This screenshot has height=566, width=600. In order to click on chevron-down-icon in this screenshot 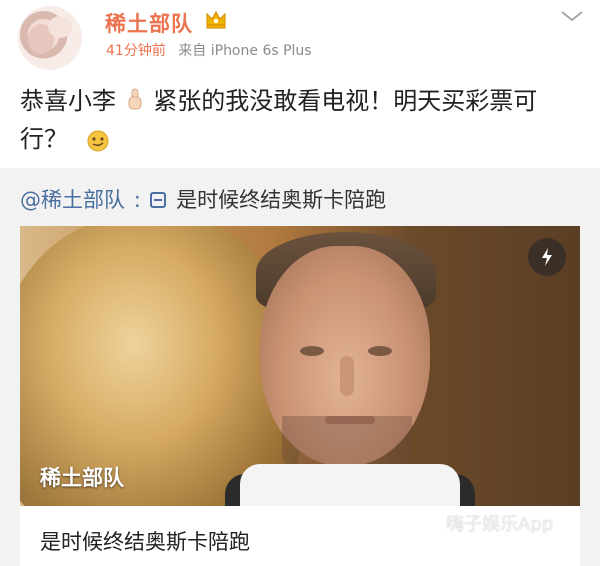, I will do `click(572, 16)`.